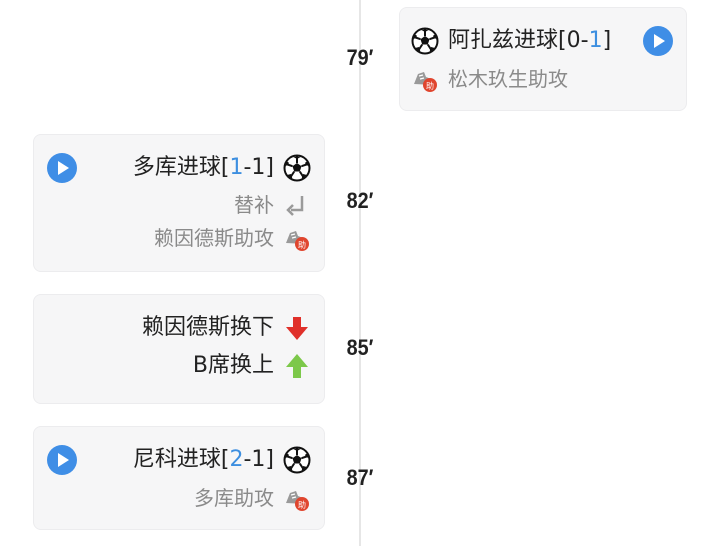 The image size is (720, 546). What do you see at coordinates (360, 57) in the screenshot?
I see `minute-label: 79′` at bounding box center [360, 57].